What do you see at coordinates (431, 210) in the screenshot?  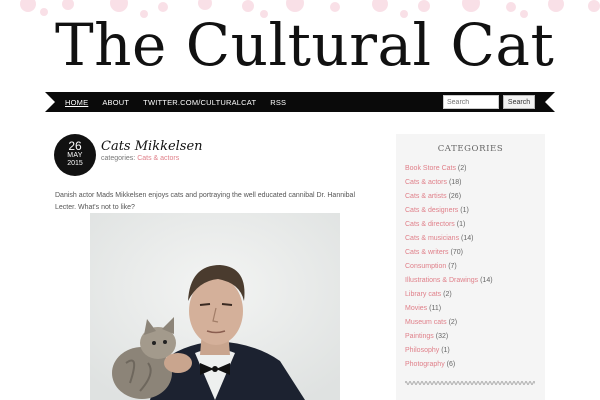 I see `category-link: Cats & designers` at bounding box center [431, 210].